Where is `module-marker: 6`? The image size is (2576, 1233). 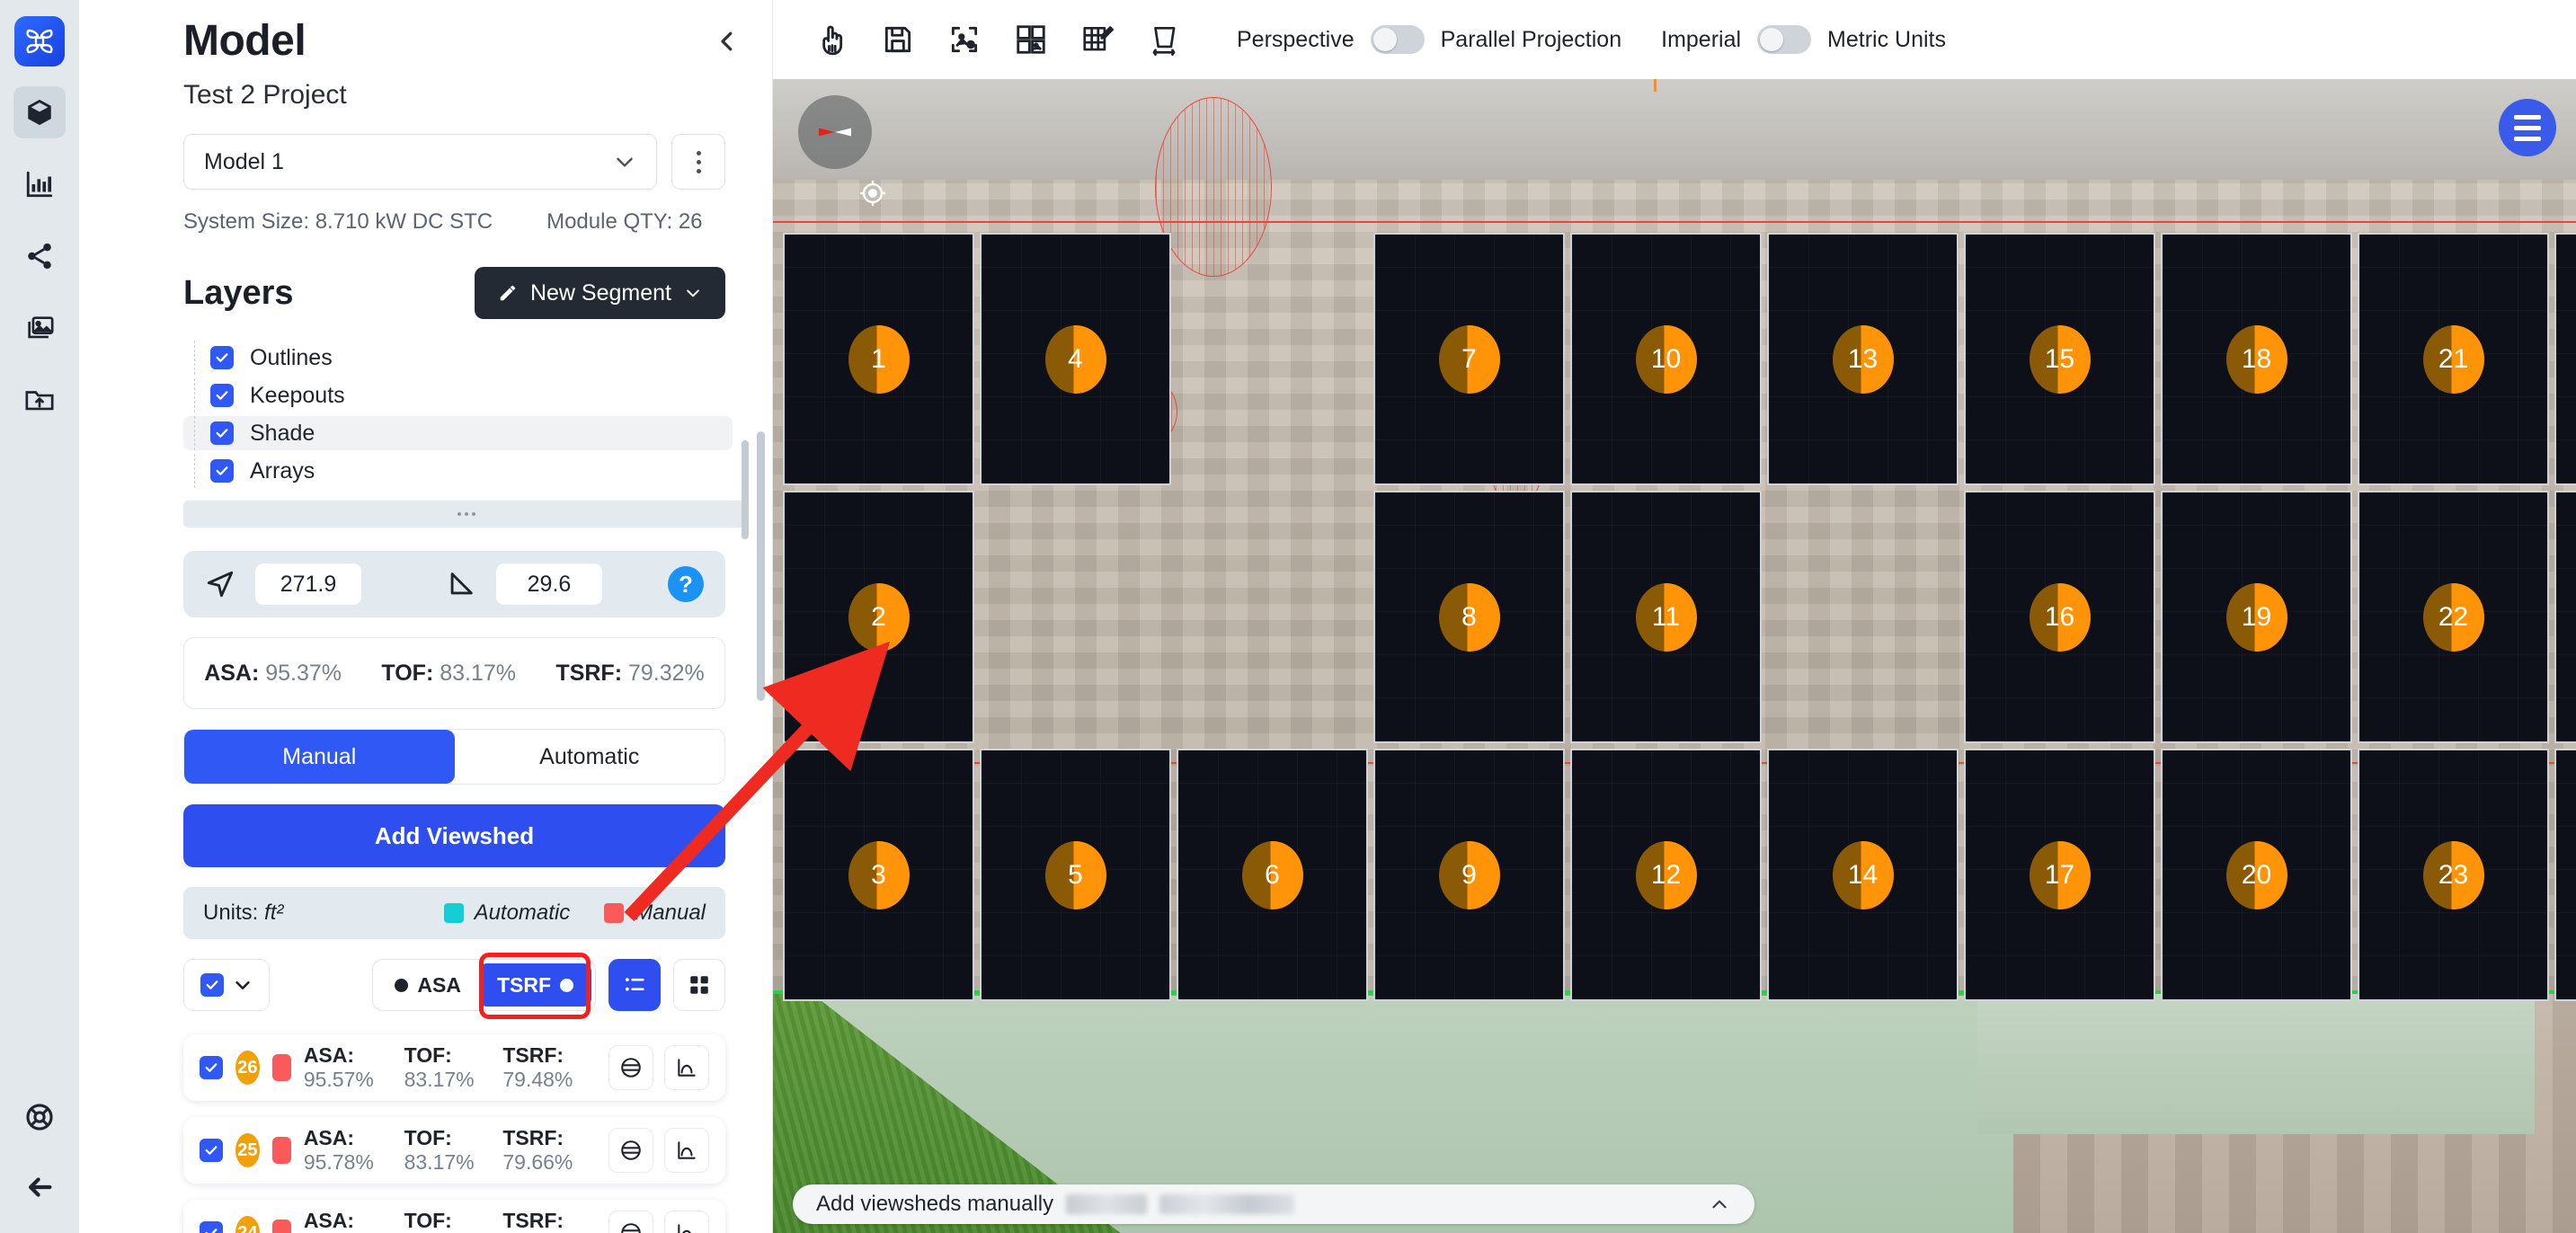 module-marker: 6 is located at coordinates (1272, 874).